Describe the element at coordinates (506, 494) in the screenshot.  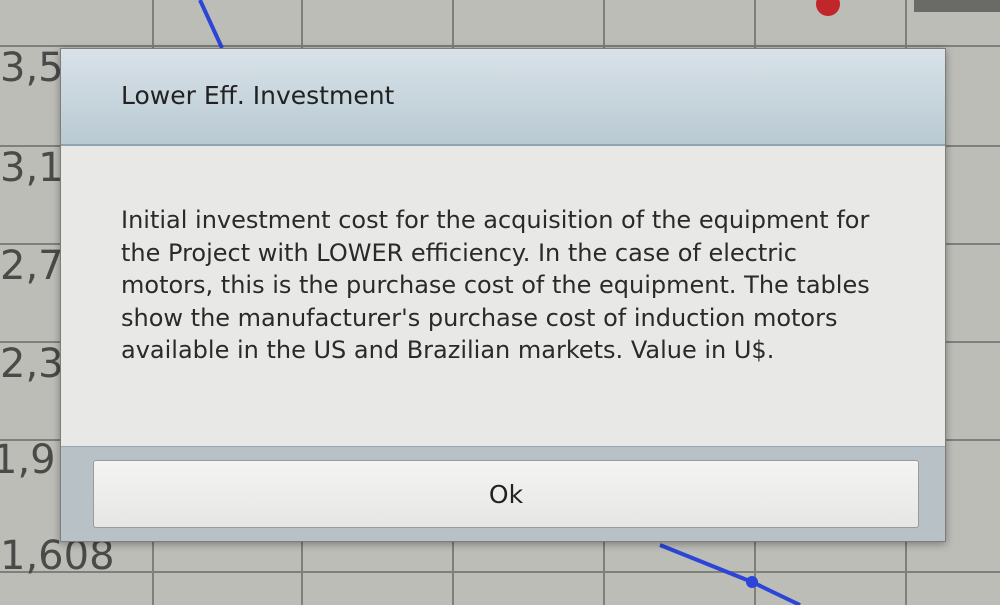
I see `ok-button: Ok` at that location.